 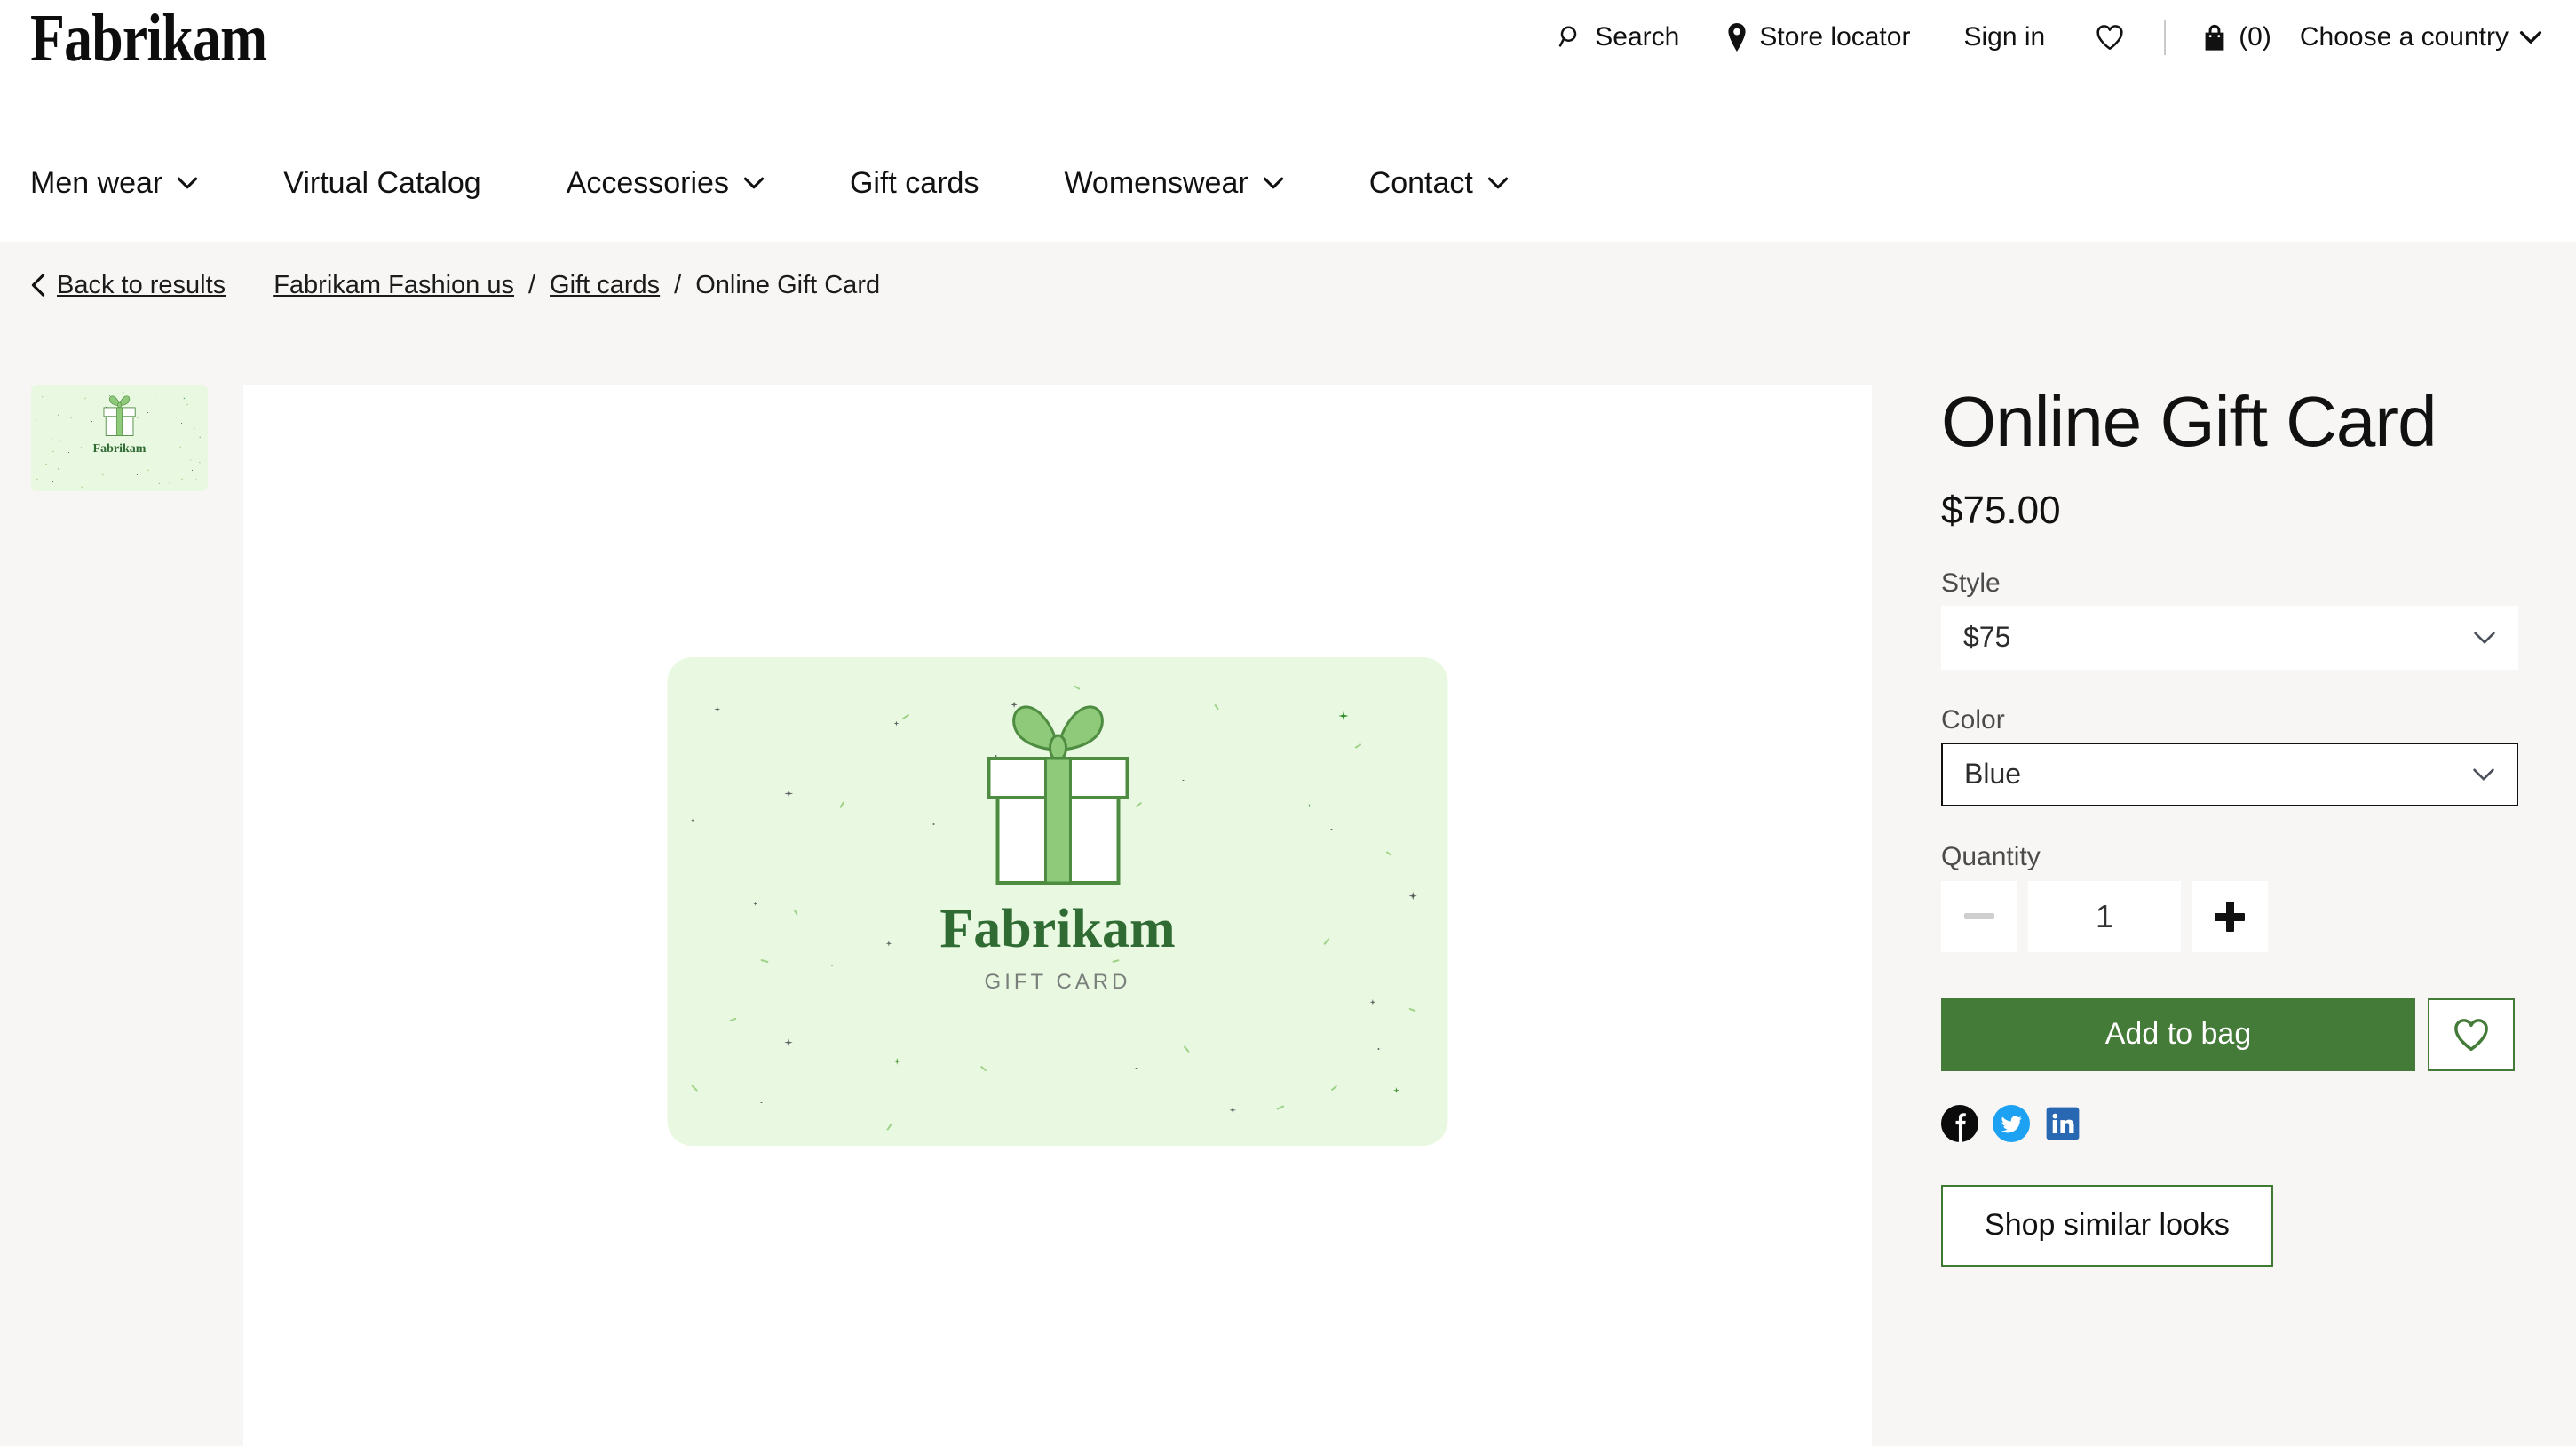 What do you see at coordinates (2215, 37) in the screenshot?
I see `shopping-bag-icon` at bounding box center [2215, 37].